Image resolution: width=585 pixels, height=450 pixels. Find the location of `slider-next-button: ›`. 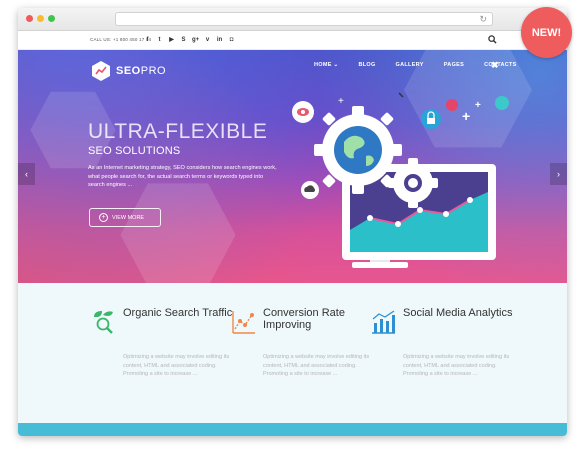

slider-next-button: › is located at coordinates (558, 174).